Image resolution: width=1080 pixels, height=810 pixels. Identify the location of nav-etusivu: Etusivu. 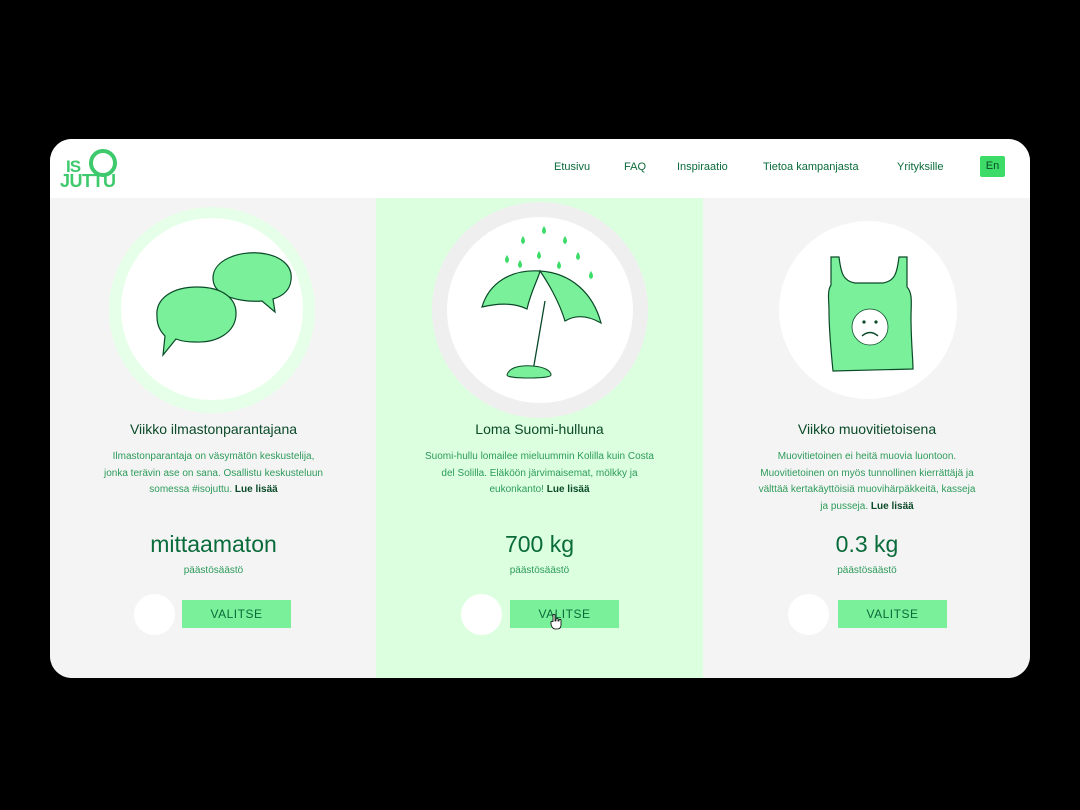
(572, 167).